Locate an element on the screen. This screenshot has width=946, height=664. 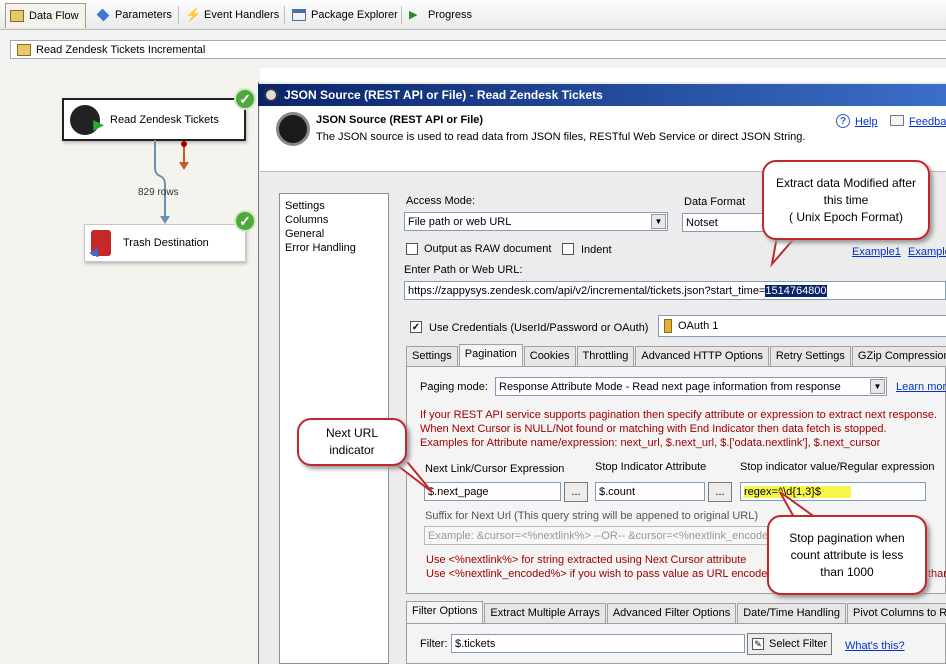
tab-settings: Settings is located at coordinates (432, 356).